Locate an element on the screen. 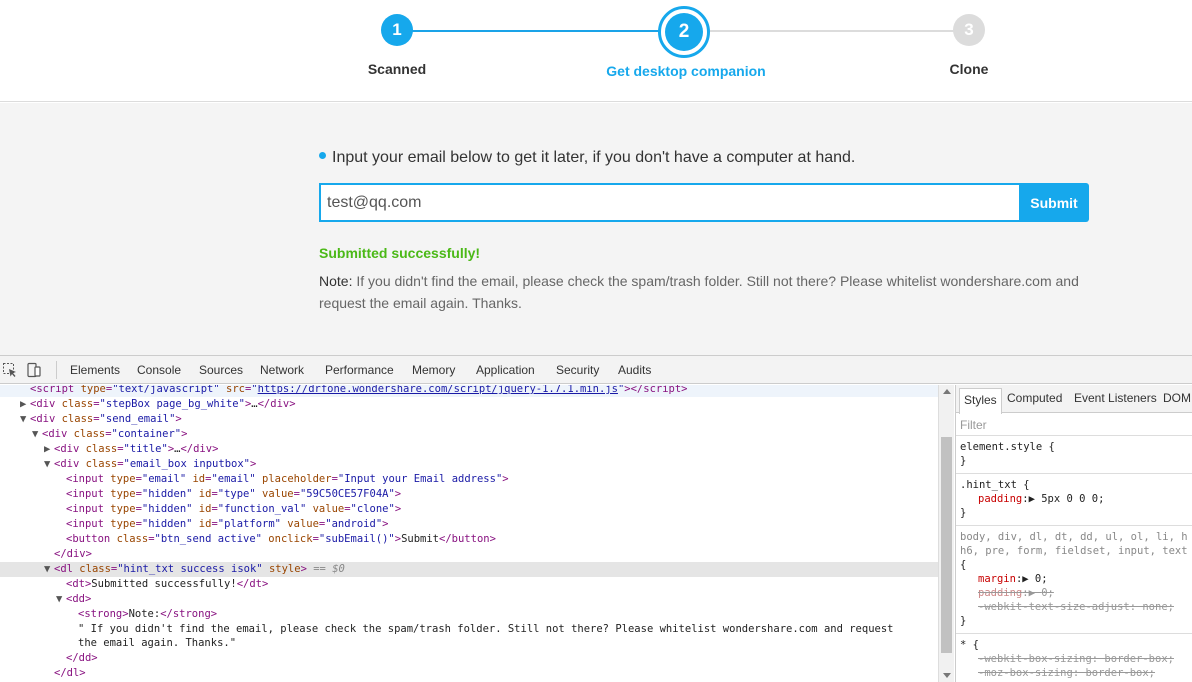 This screenshot has width=1192, height=682. webkit-box-decl: -webkit-box-sizing: border-box; is located at coordinates (1074, 659).